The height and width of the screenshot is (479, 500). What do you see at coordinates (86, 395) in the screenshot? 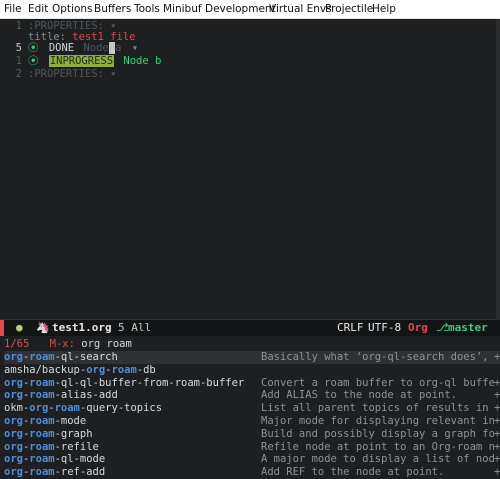
I see `candidate-text: -alias-add` at bounding box center [86, 395].